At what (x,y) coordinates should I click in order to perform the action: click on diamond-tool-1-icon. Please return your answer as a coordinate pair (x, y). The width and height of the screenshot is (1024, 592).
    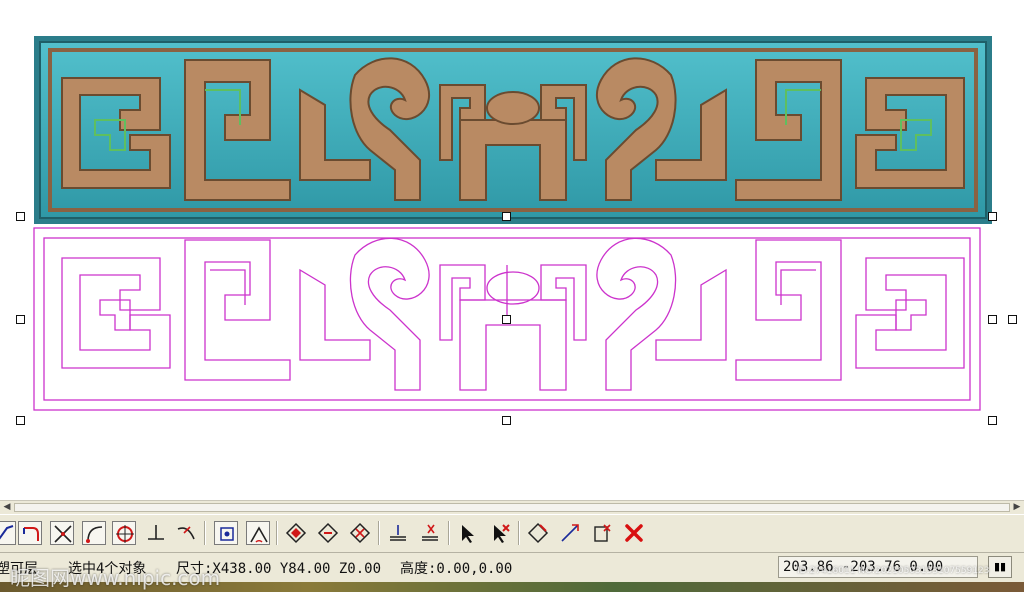
    Looking at the image, I should click on (296, 533).